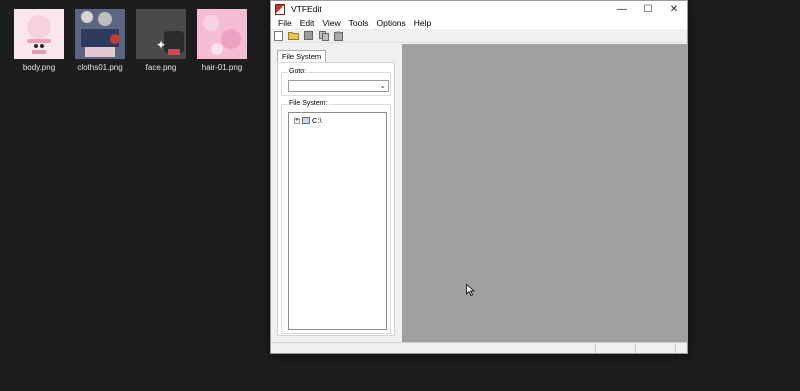 Image resolution: width=800 pixels, height=391 pixels. Describe the element at coordinates (222, 67) in the screenshot. I see `file-name: hair-01.png` at that location.